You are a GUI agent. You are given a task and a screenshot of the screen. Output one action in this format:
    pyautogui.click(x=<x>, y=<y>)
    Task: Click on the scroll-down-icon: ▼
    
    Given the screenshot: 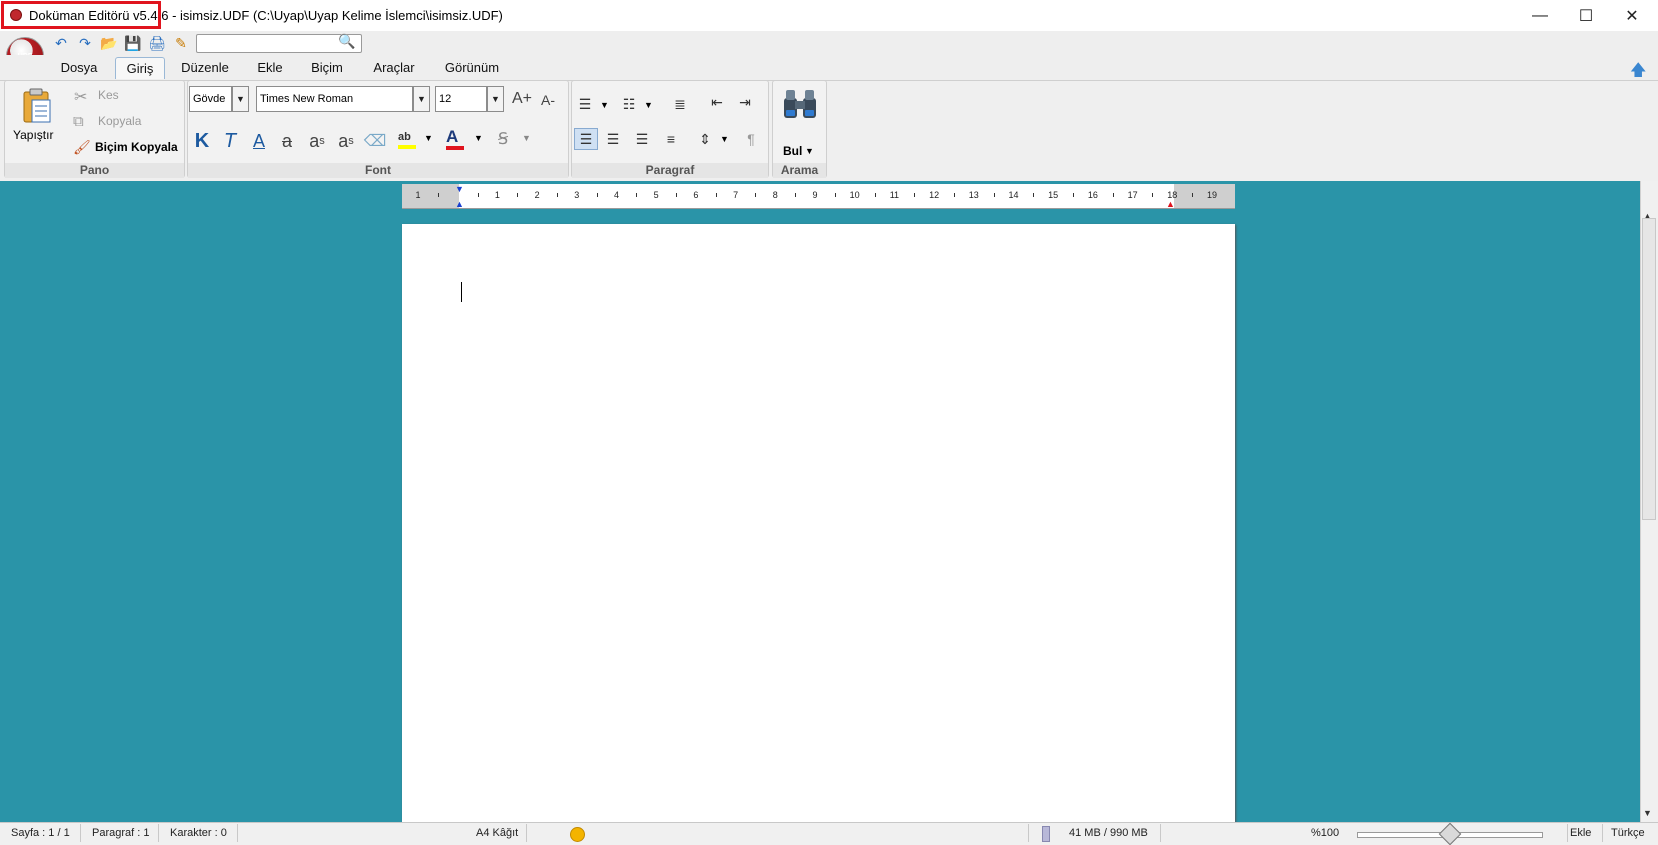 What is the action you would take?
    pyautogui.click(x=1647, y=813)
    